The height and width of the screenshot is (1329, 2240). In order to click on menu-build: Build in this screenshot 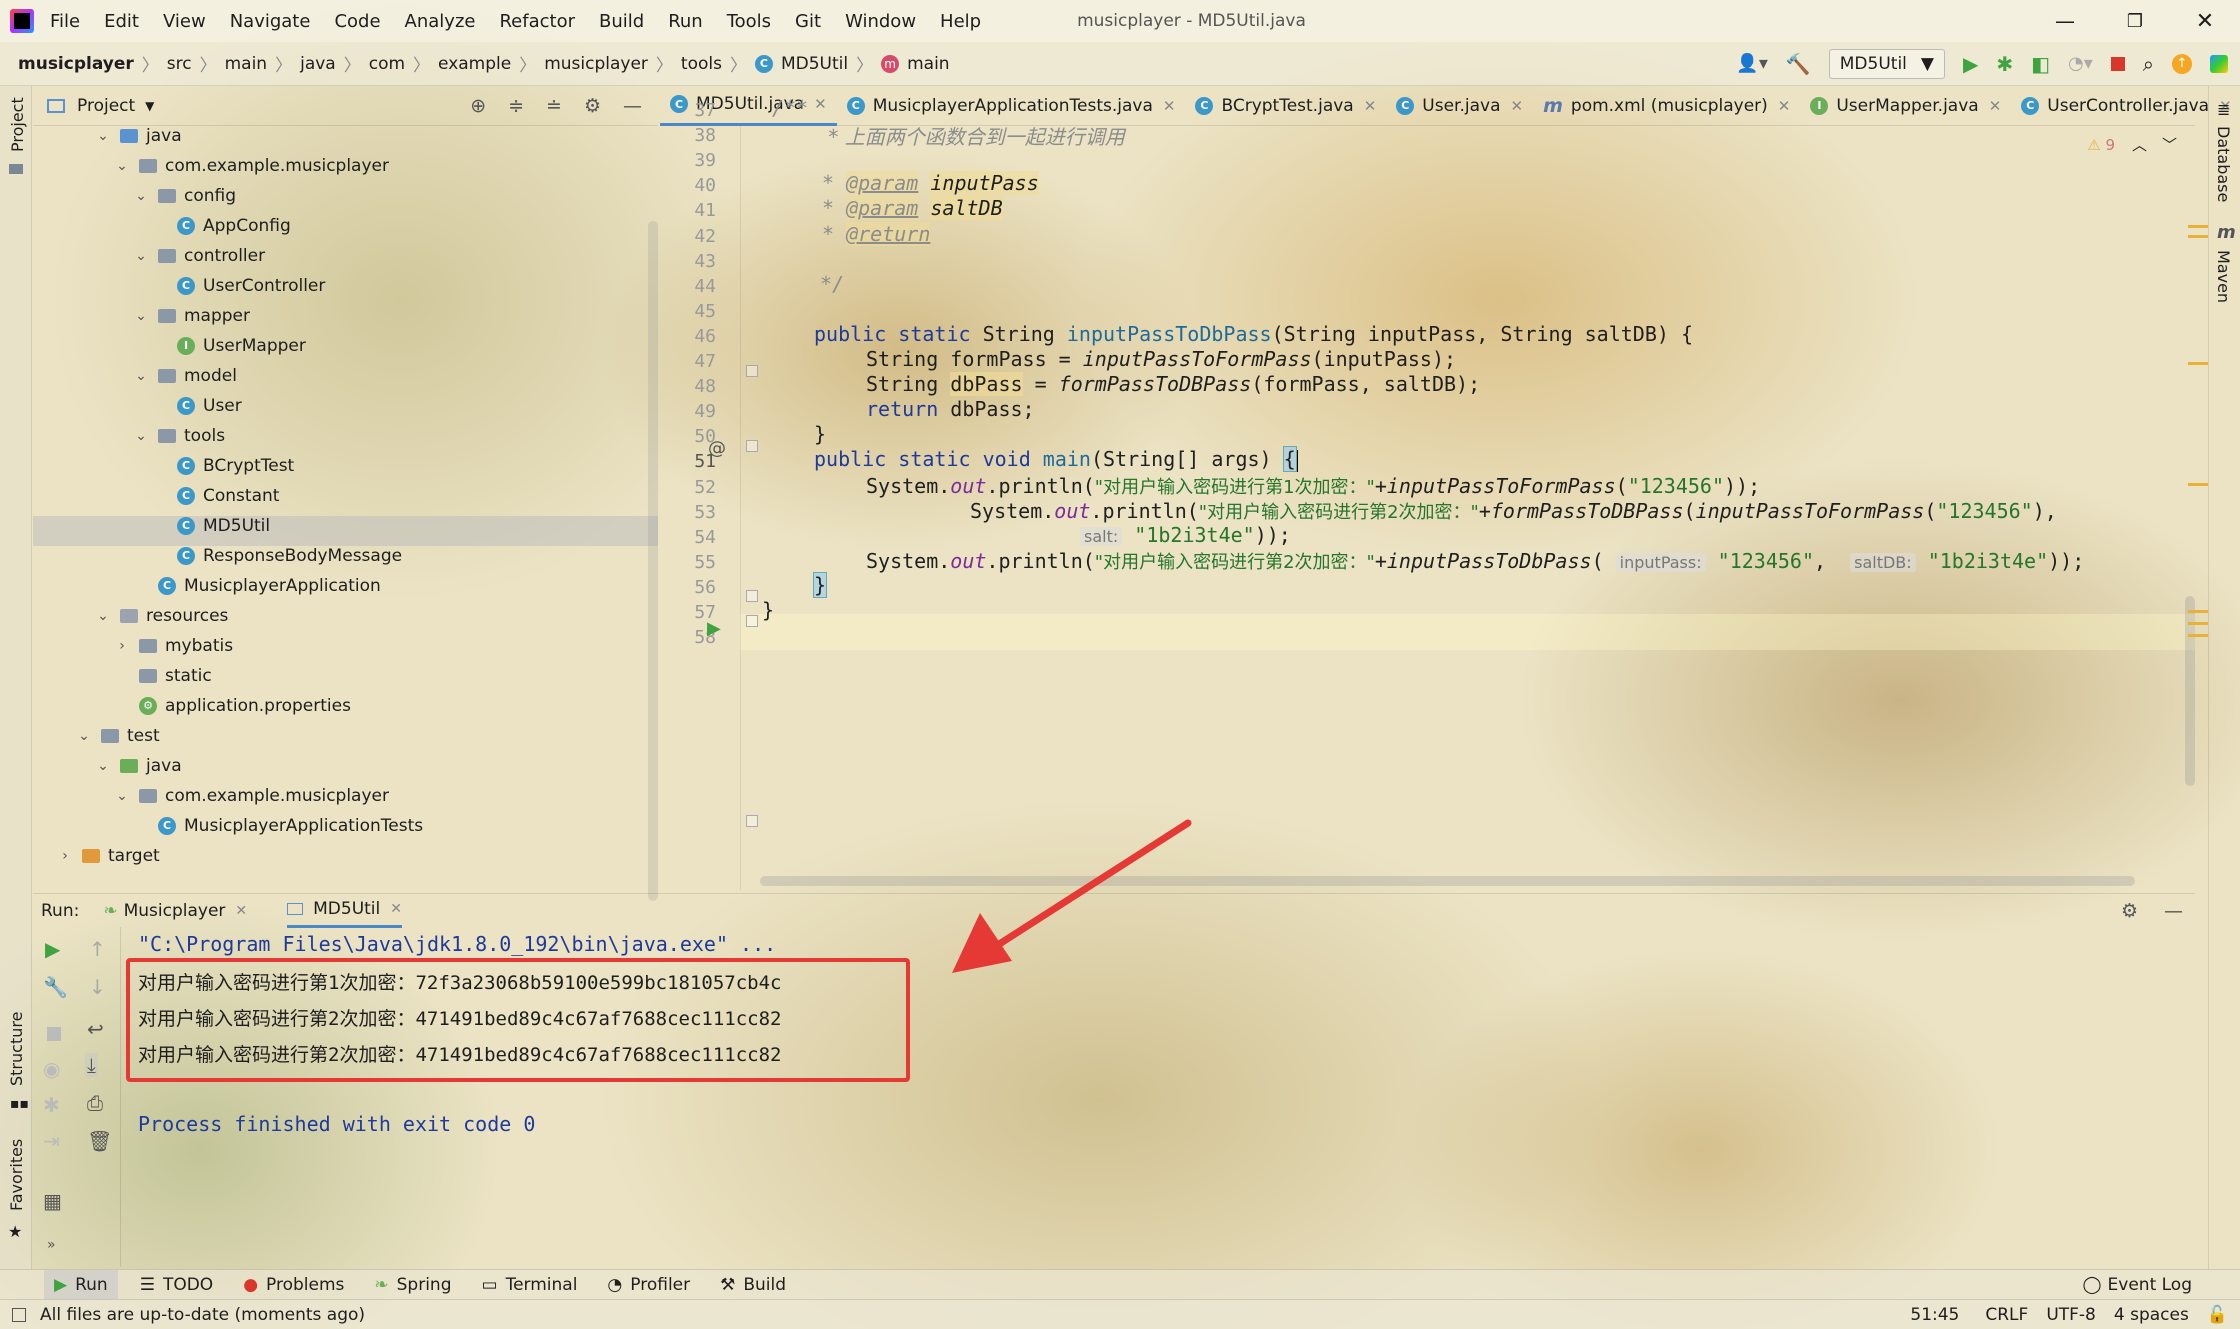, I will do `click(621, 21)`.